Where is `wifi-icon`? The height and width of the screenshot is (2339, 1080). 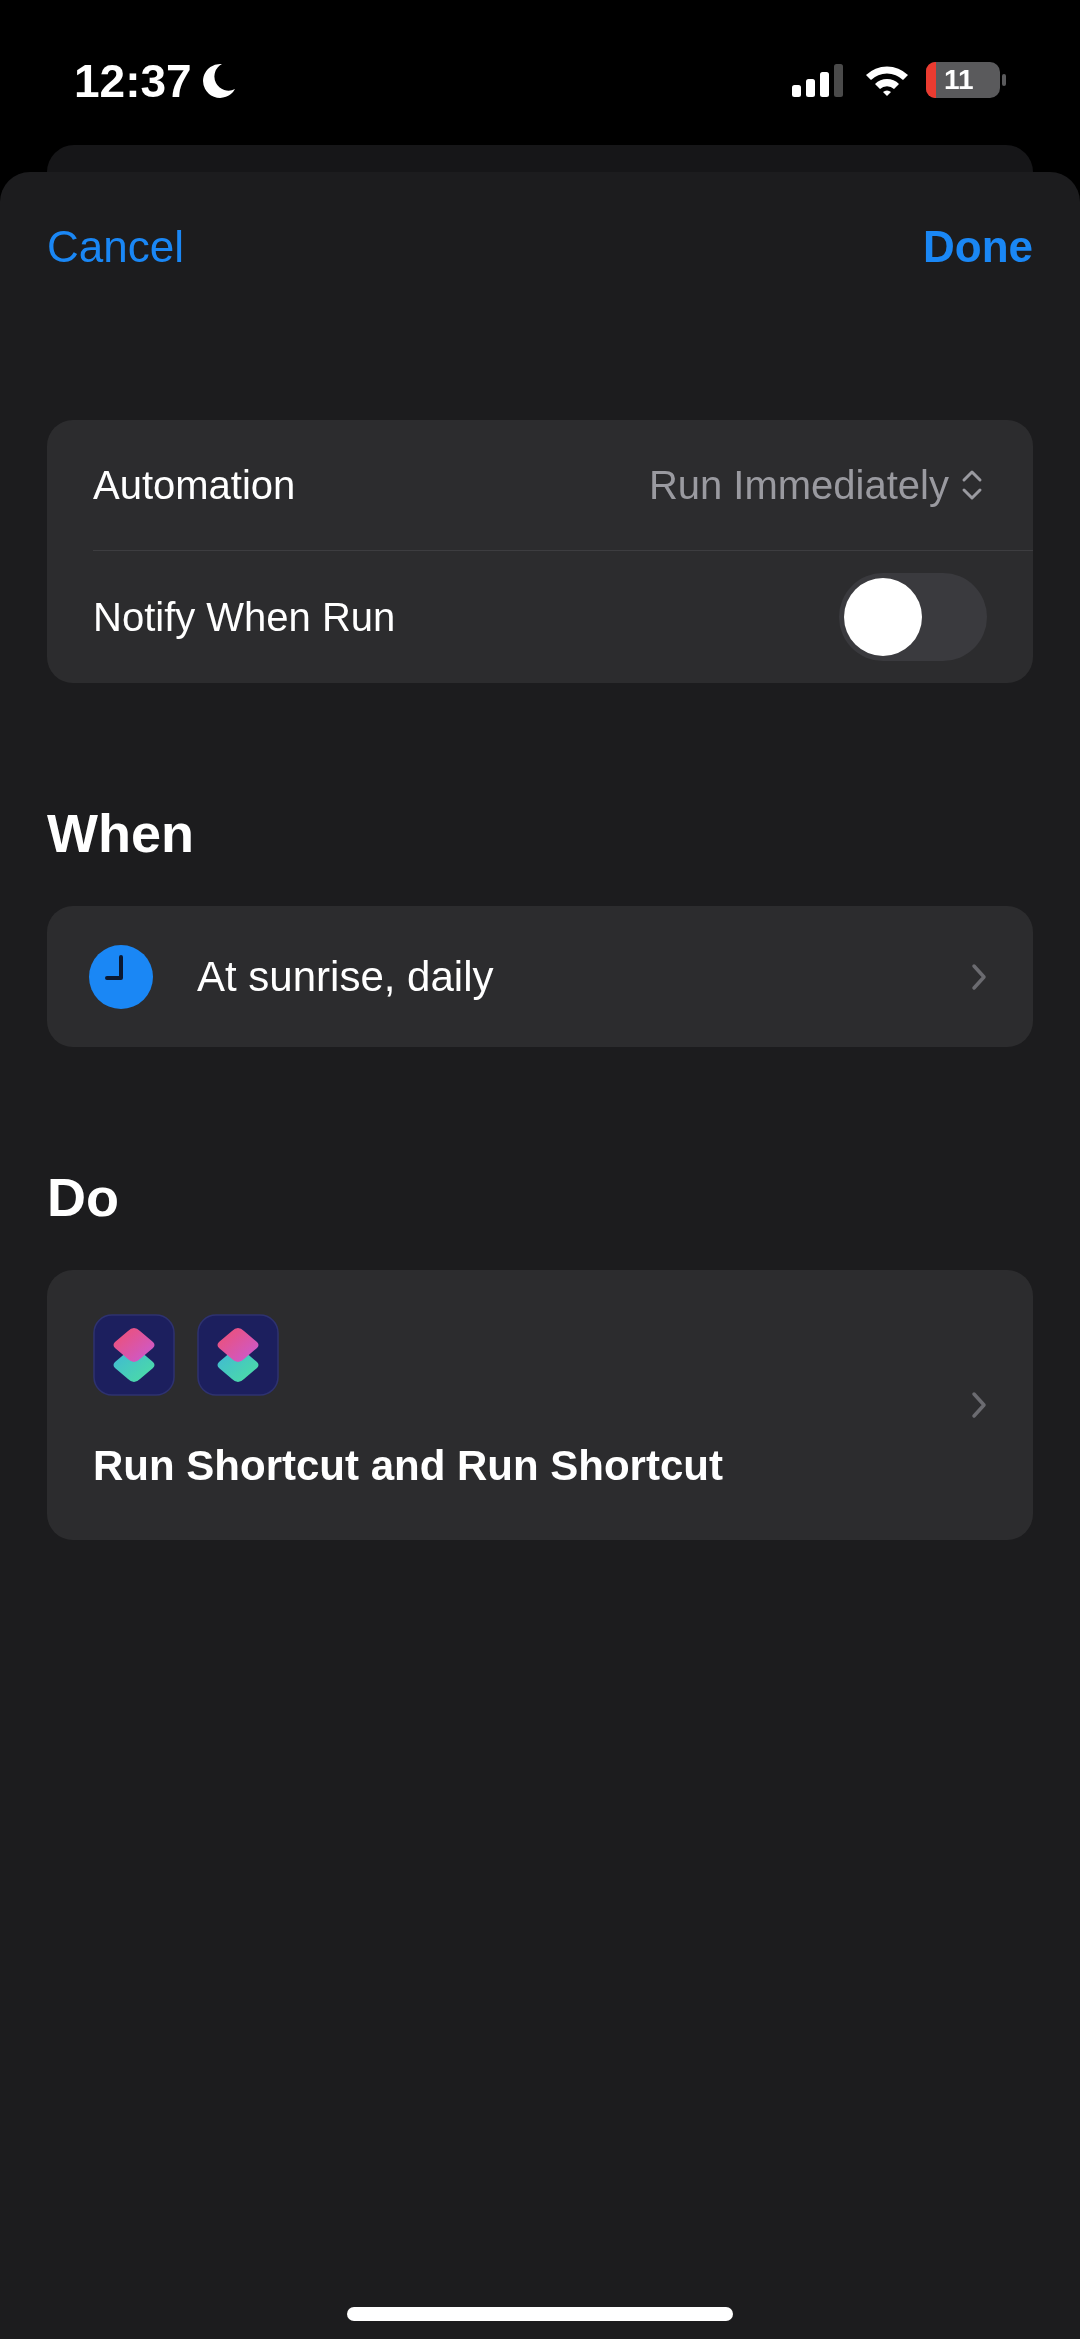 wifi-icon is located at coordinates (887, 80).